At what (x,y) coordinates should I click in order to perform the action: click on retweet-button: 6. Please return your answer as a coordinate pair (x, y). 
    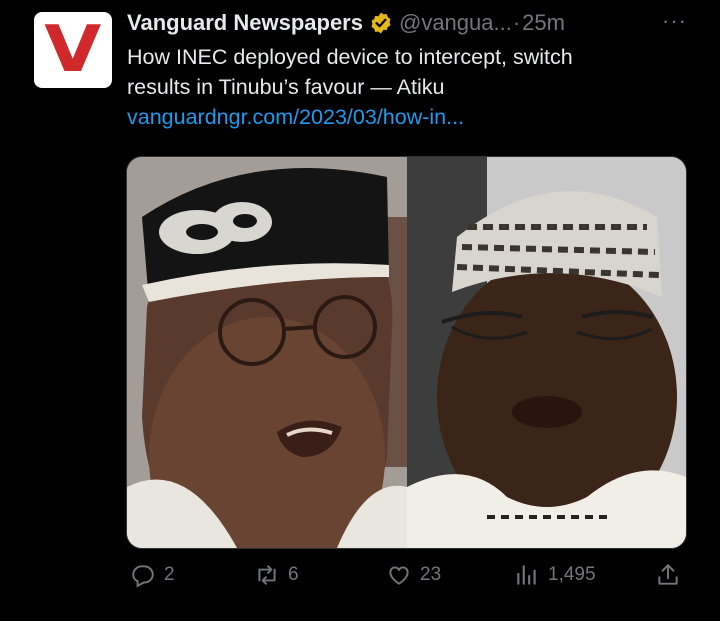
    Looking at the image, I should click on (276, 575).